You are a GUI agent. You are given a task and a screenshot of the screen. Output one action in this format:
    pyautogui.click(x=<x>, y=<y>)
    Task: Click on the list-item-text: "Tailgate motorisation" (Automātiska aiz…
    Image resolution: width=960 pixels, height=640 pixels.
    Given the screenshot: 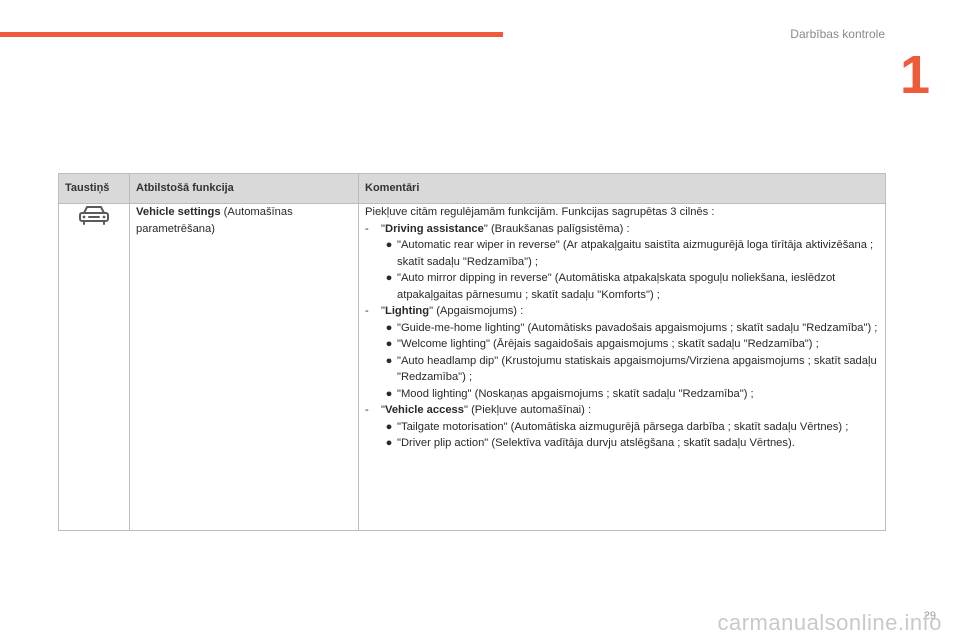 What is the action you would take?
    pyautogui.click(x=623, y=426)
    